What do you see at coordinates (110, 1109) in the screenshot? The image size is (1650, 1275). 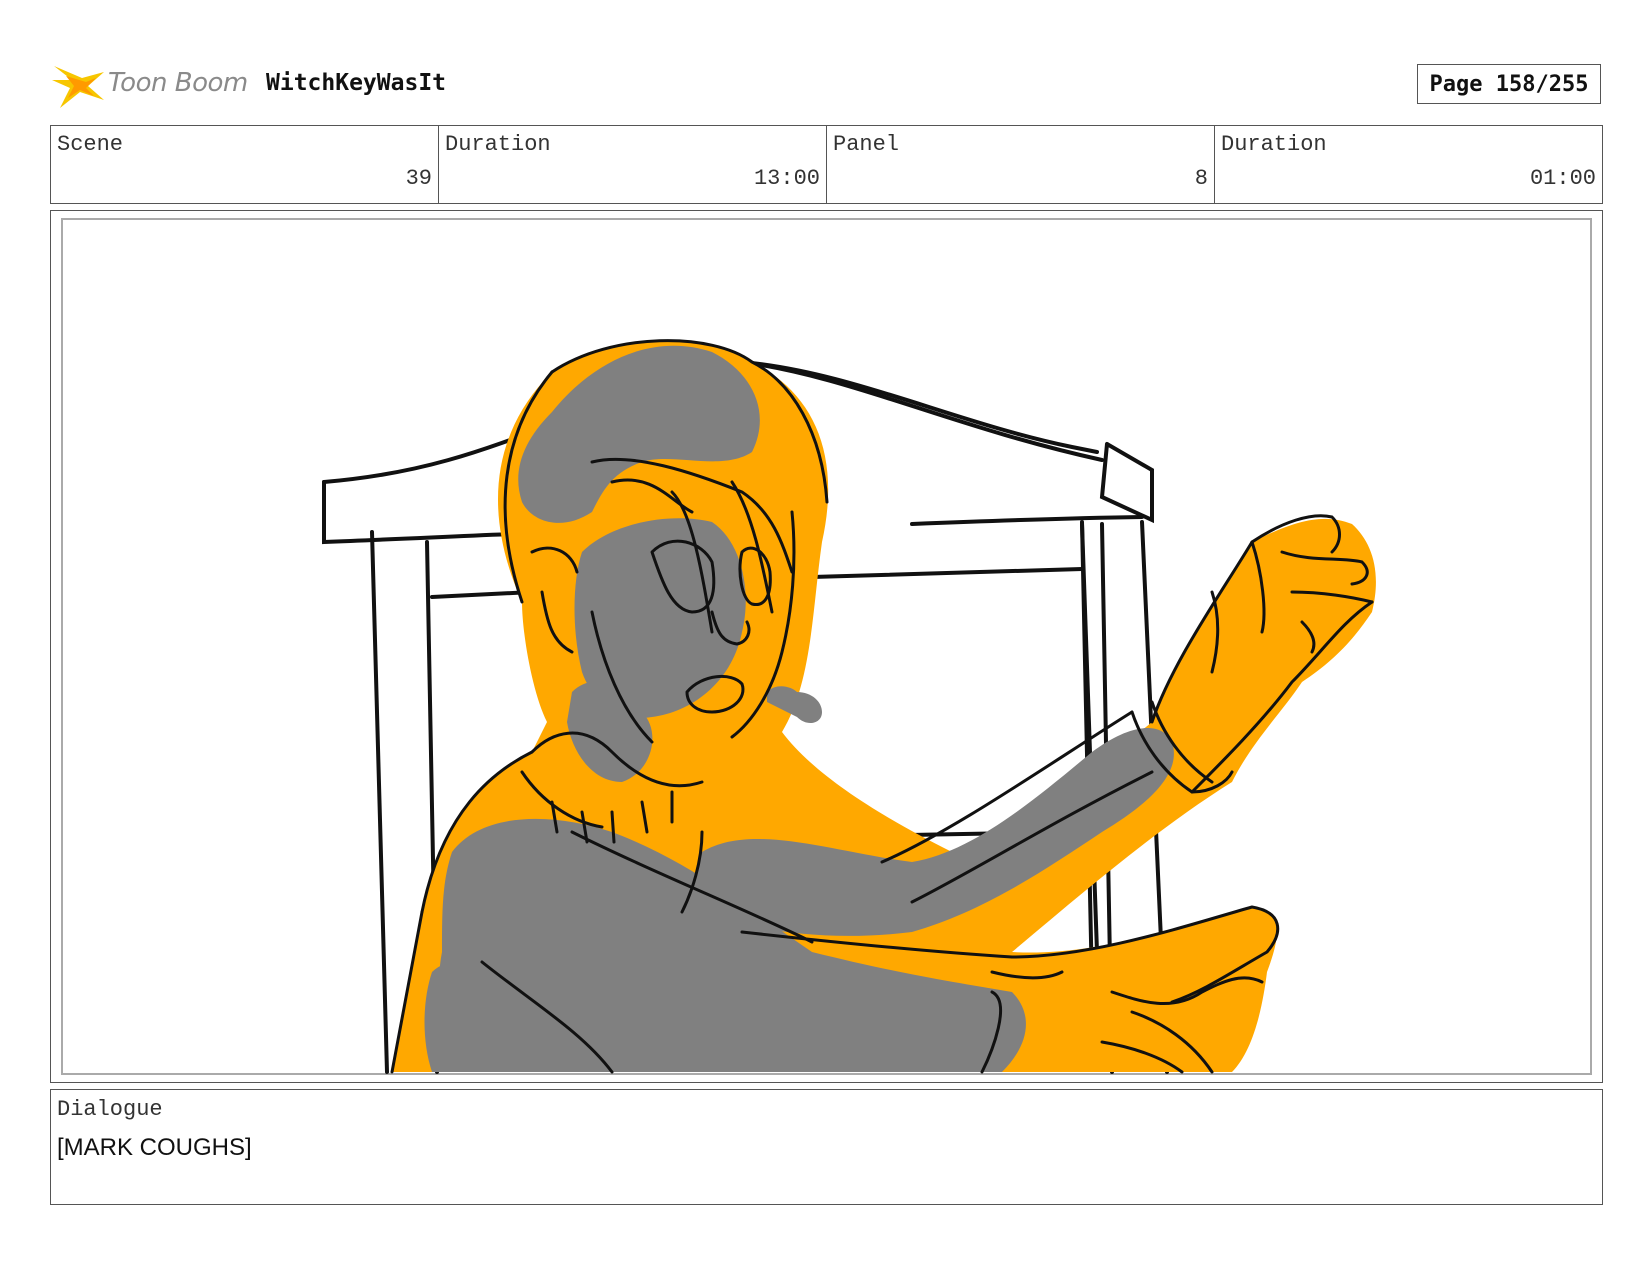 I see `dialogue-label: Dialogue` at bounding box center [110, 1109].